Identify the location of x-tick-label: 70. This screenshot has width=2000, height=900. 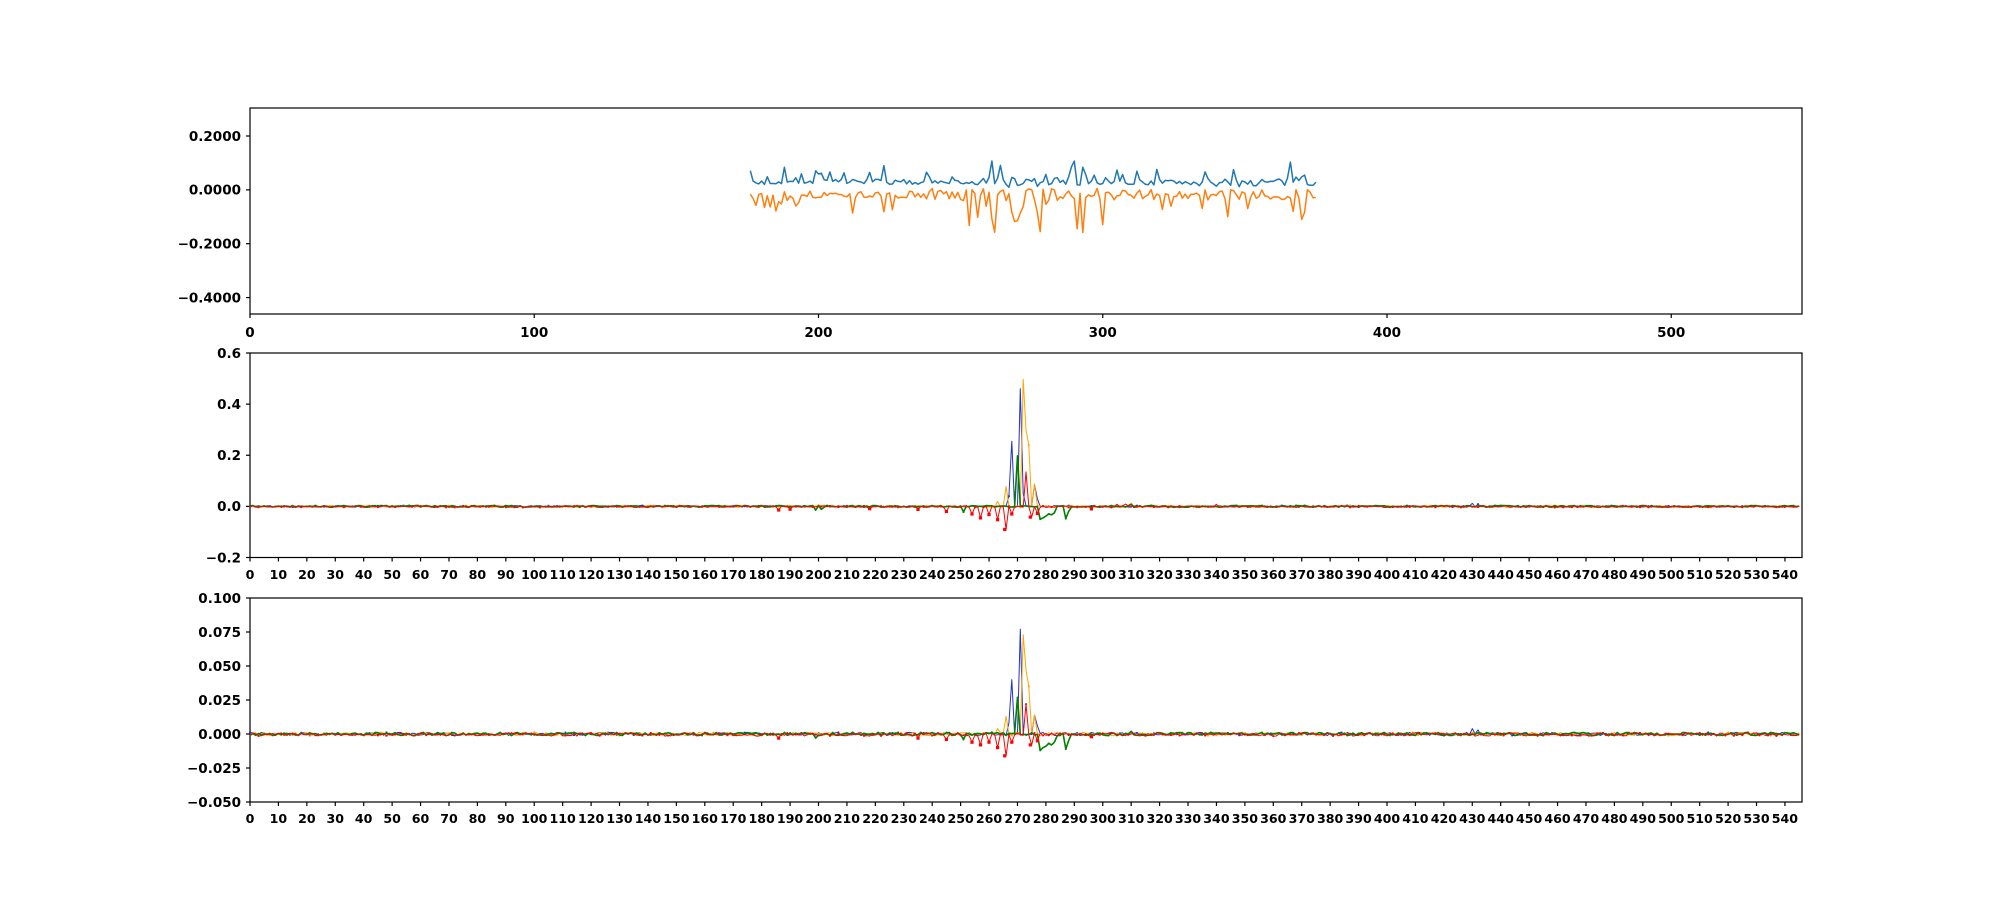
(449, 574).